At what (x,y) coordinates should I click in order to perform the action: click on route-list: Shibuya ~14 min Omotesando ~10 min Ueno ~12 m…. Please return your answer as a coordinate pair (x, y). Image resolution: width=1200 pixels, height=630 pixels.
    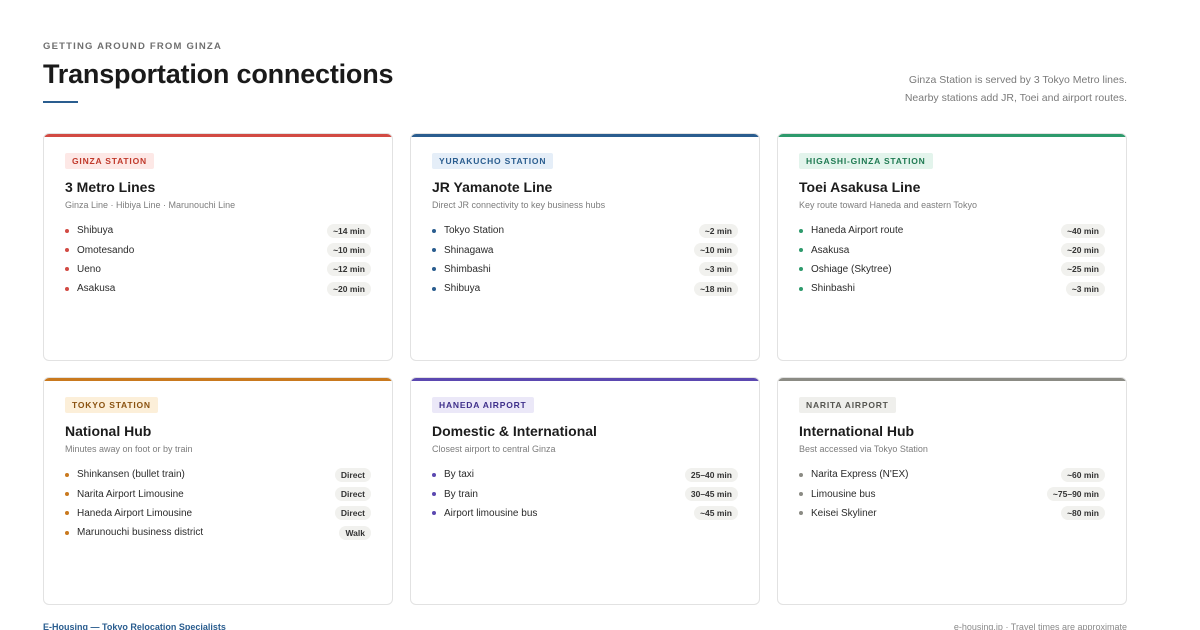
    Looking at the image, I should click on (218, 260).